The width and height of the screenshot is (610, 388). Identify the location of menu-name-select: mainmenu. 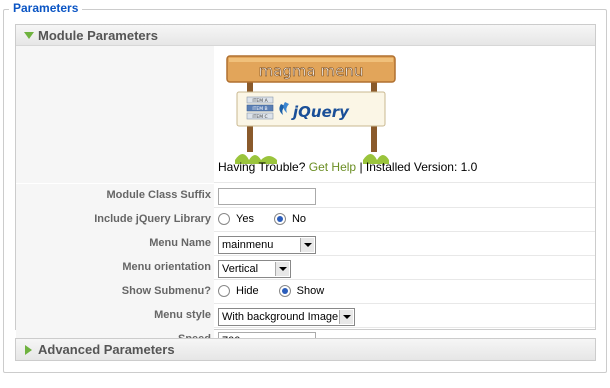
(267, 245).